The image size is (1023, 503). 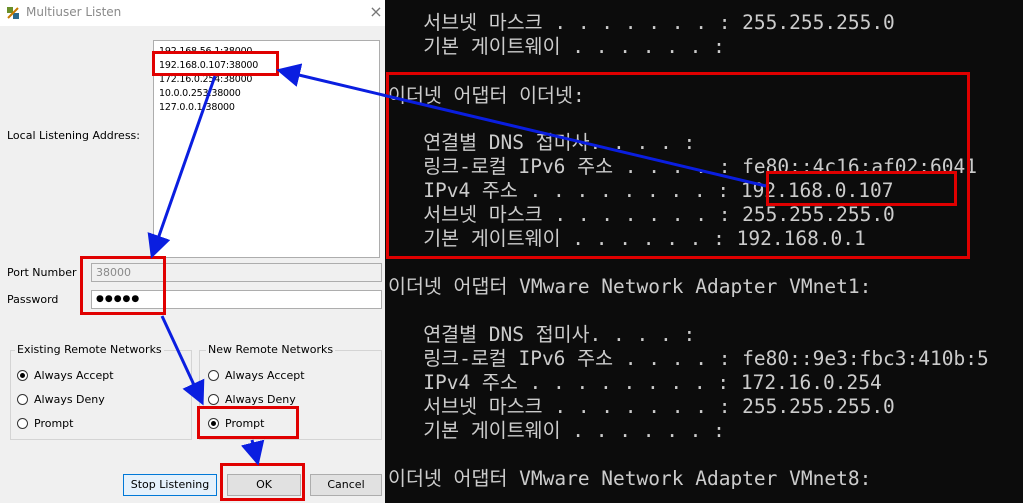 What do you see at coordinates (248, 422) in the screenshot?
I see `annotation-box-prompt` at bounding box center [248, 422].